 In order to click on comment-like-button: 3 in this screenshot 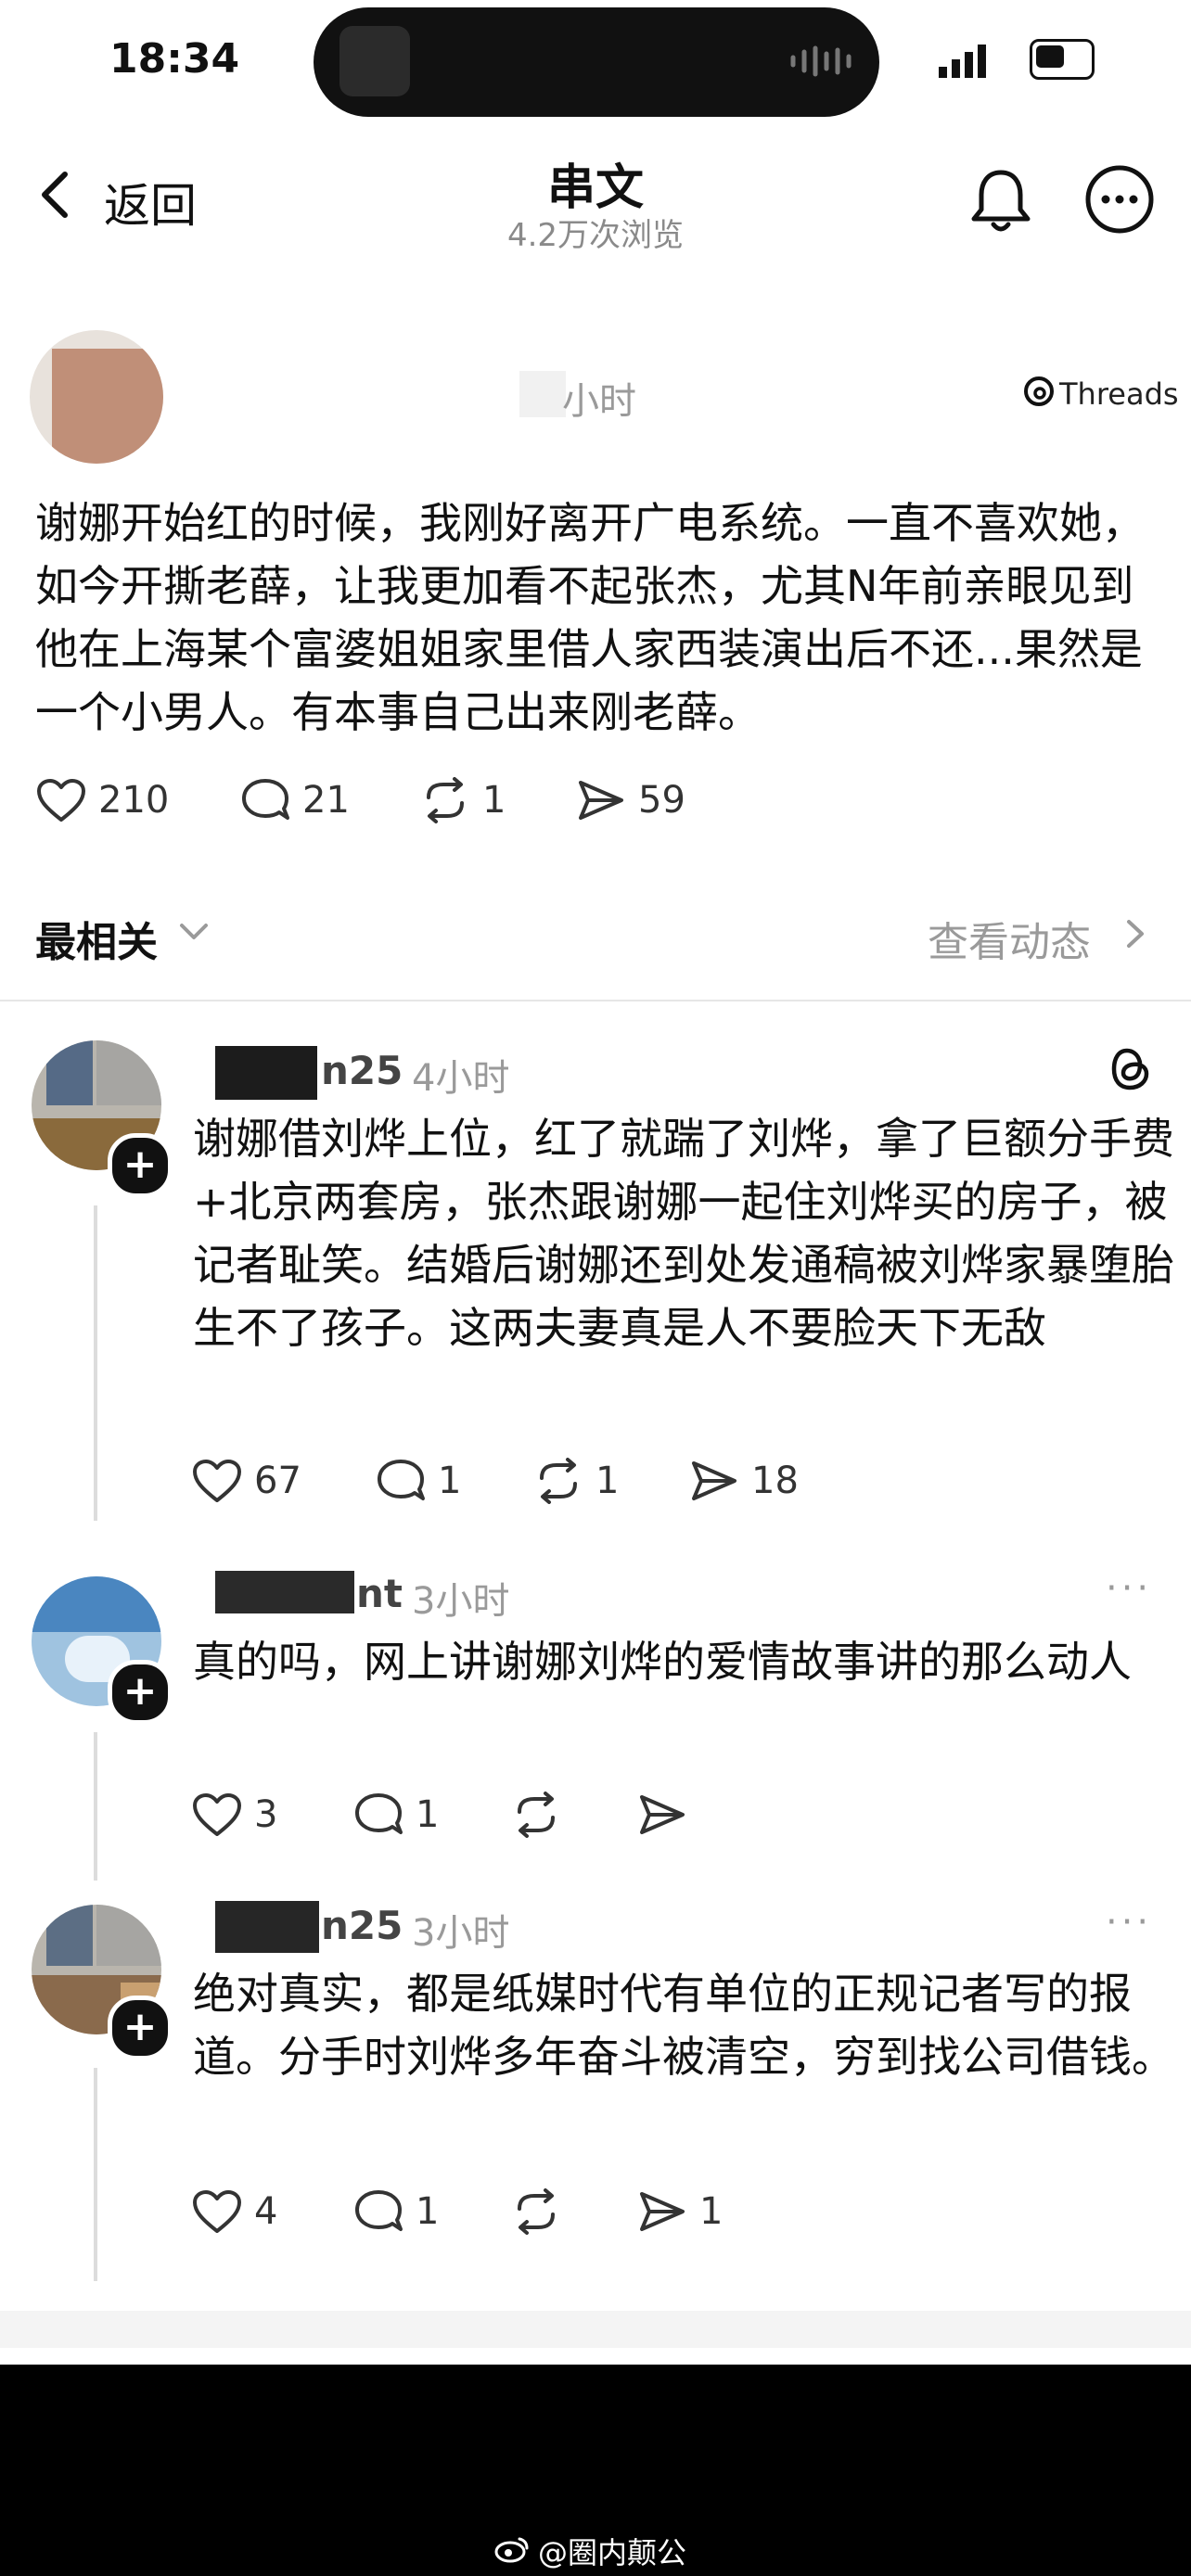, I will do `click(234, 1815)`.